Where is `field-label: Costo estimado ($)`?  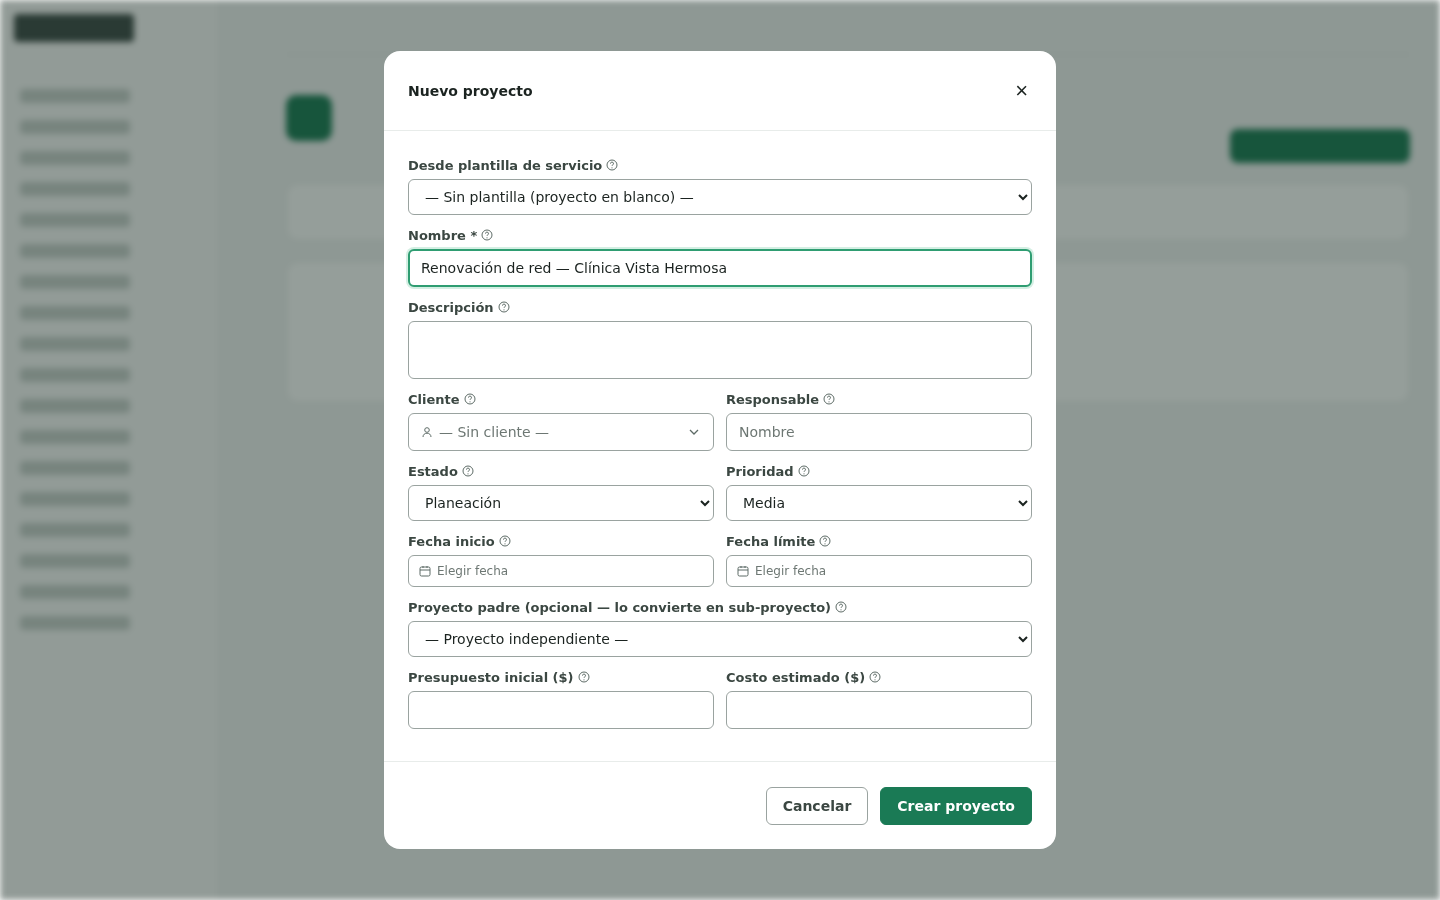 field-label: Costo estimado ($) is located at coordinates (796, 677).